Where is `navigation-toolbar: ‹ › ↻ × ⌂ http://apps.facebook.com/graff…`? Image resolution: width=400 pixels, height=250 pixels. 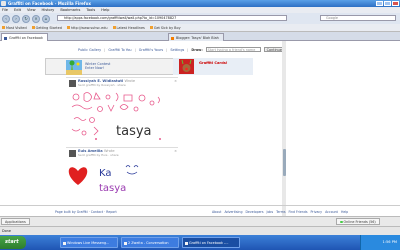
navigation-toolbar: ‹ › ↻ × ⌂ http://apps.facebook.com/graff… is located at coordinates (200, 18).